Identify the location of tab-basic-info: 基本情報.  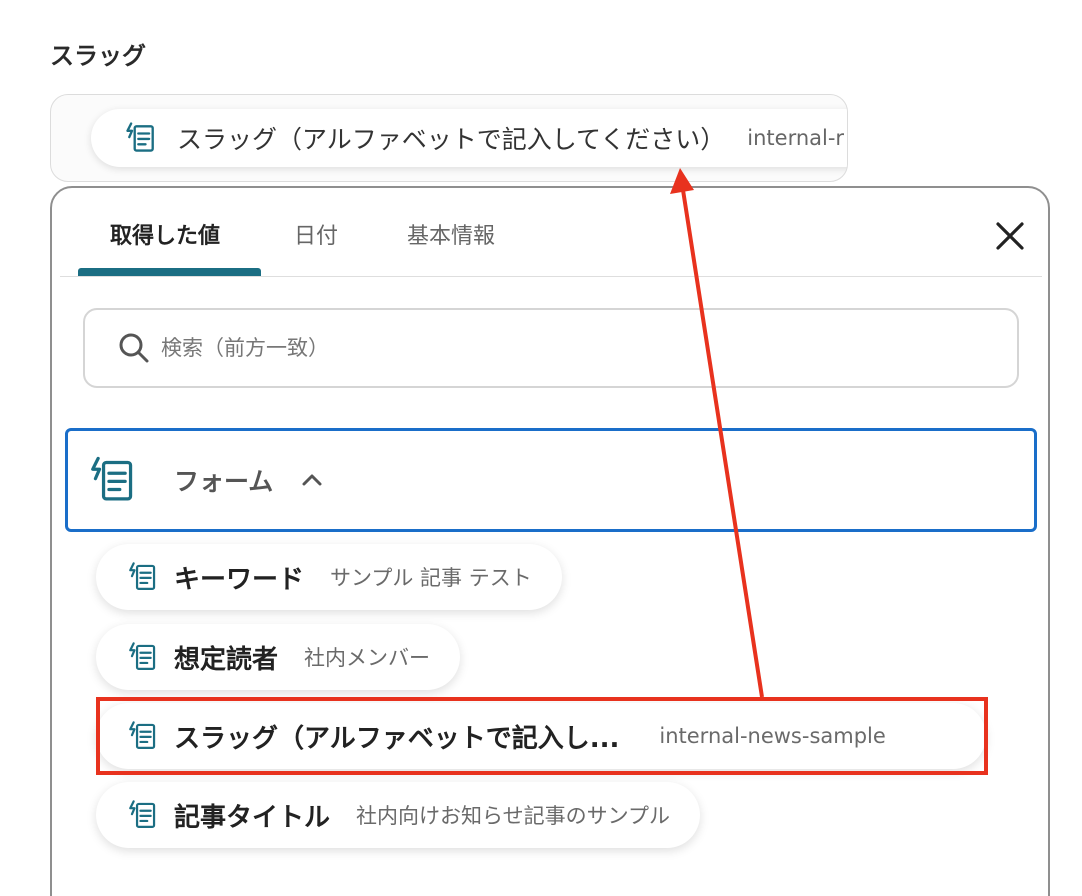
(451, 234).